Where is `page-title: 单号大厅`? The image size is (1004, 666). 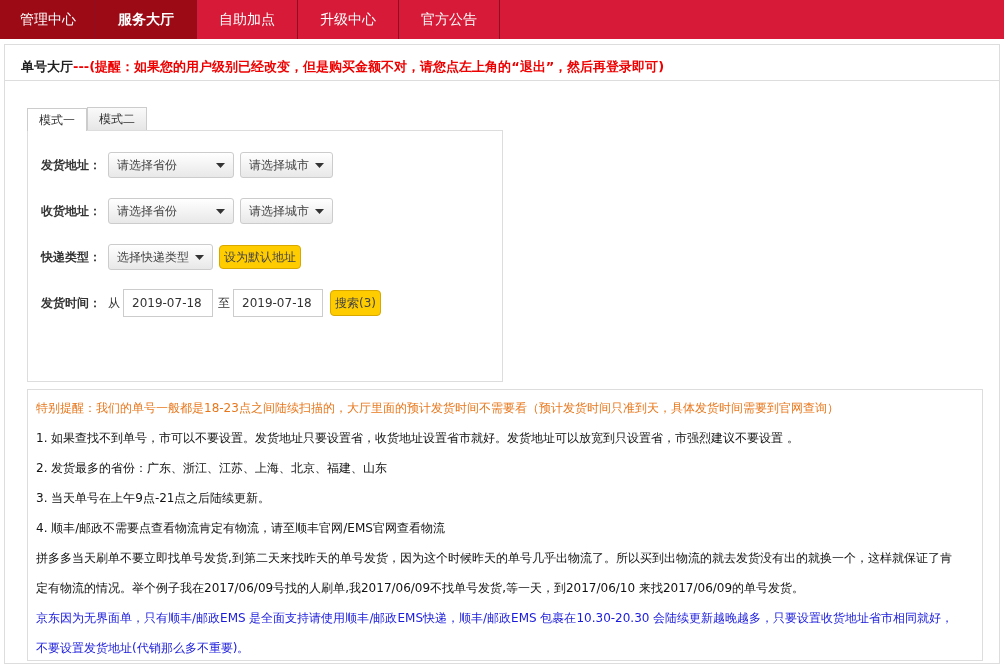 page-title: 单号大厅 is located at coordinates (47, 66).